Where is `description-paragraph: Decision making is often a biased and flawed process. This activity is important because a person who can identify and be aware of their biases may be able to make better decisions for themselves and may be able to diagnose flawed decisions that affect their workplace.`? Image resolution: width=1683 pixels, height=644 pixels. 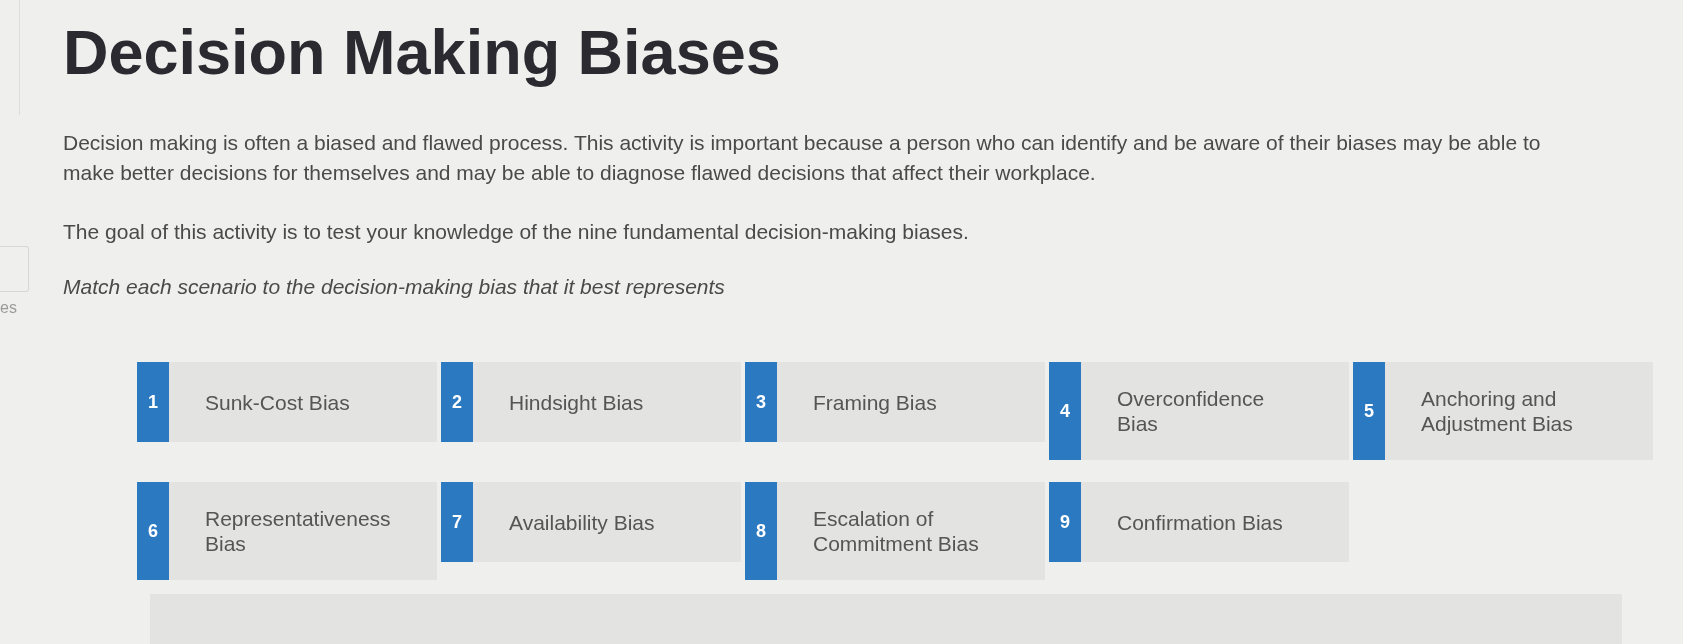 description-paragraph: Decision making is often a biased and flawed process. This activity is important because a person who can identify and be aware of their biases may be able to make better decisions for themselves and may be able to diagnose flawed decisions that affect their workplace. is located at coordinates (802, 158).